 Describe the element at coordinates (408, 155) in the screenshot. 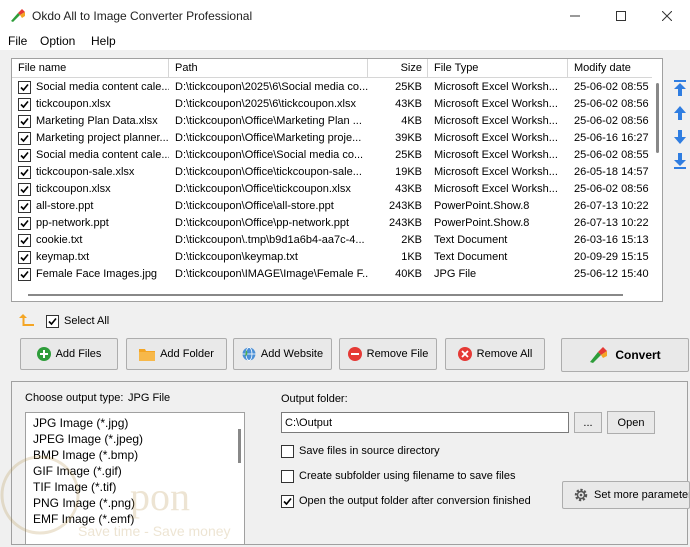

I see `cell-size: 25KB` at that location.